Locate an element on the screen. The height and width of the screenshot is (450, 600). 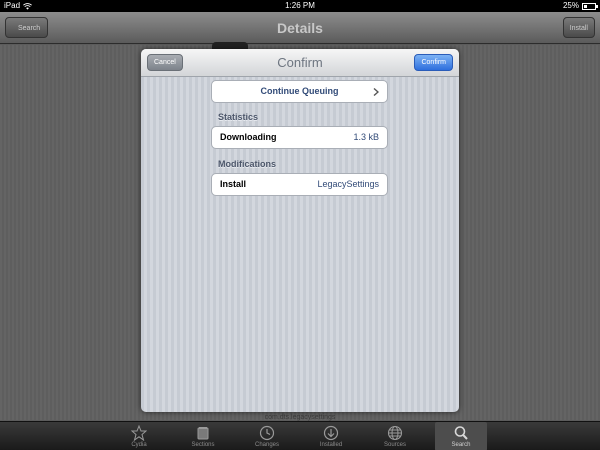
status-time: 1:26 PM is located at coordinates (300, 5).